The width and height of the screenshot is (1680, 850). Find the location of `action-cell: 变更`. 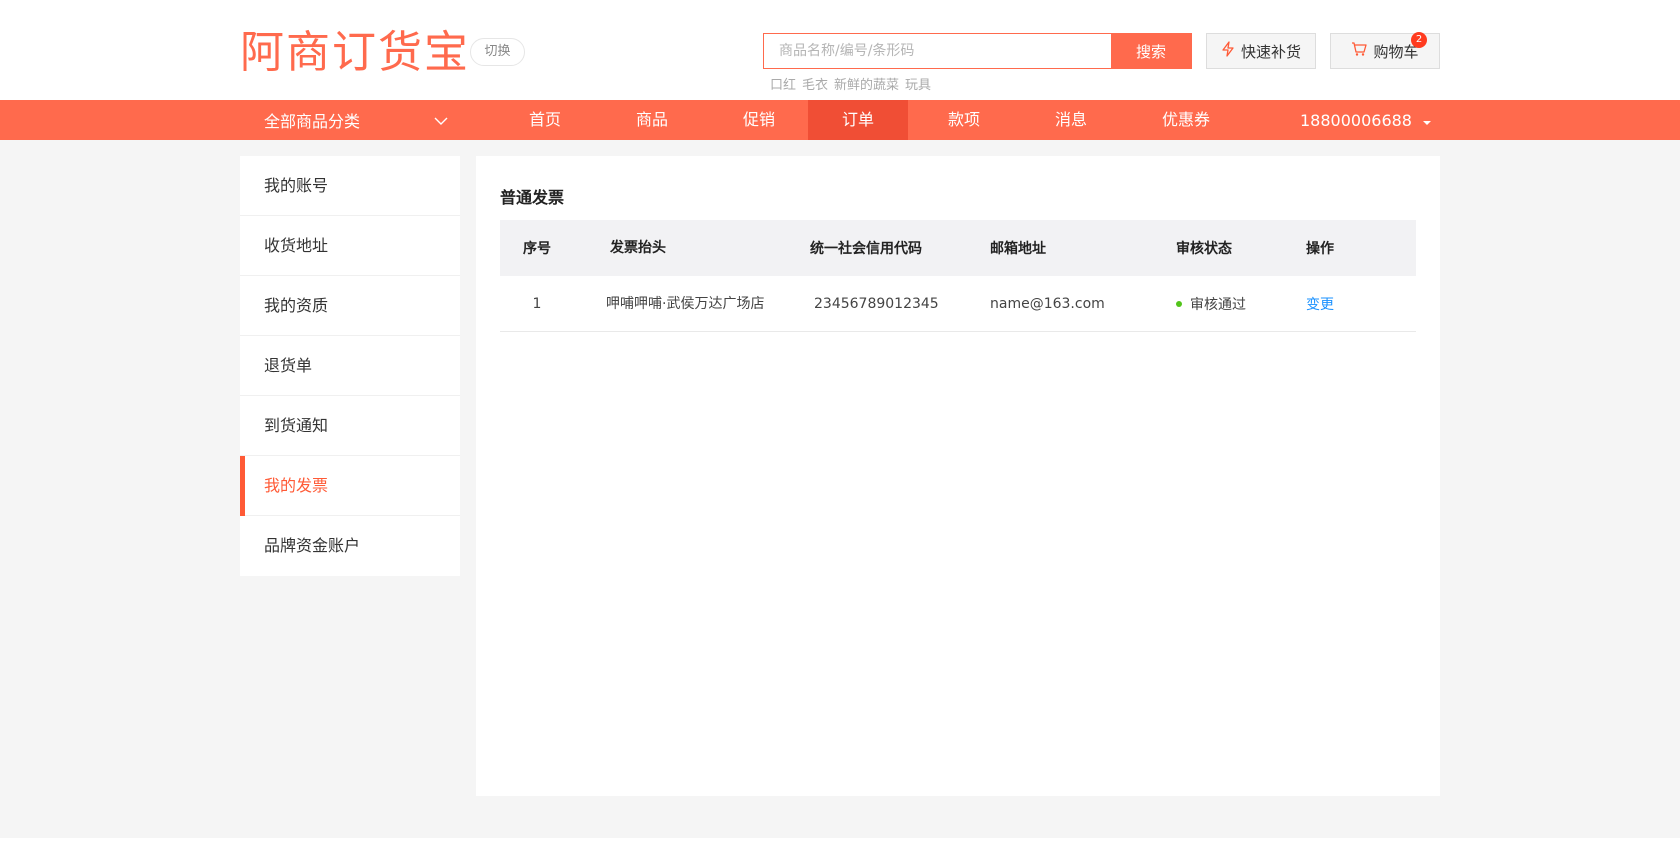

action-cell: 变更 is located at coordinates (1361, 304).